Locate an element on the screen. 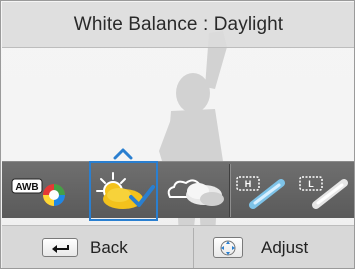  wb-option-fluorescent-l: L is located at coordinates (323, 190).